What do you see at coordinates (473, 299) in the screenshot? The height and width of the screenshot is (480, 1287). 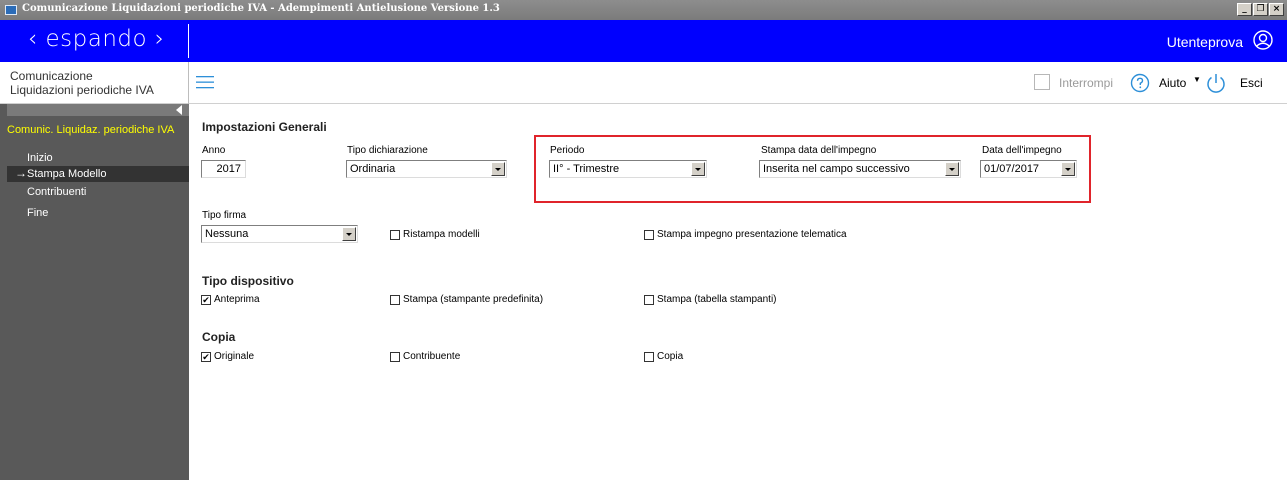 I see `stampa-predefinita-label: Stampa (stampante predefinita)` at bounding box center [473, 299].